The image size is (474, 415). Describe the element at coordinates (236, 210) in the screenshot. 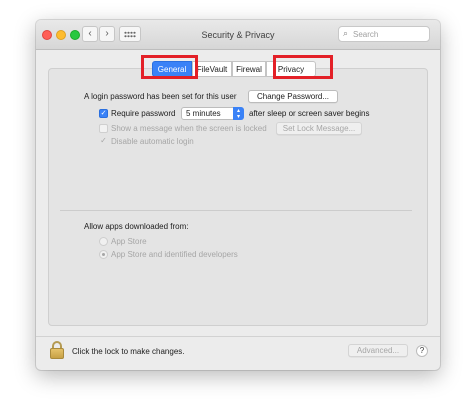

I see `section-divider` at that location.